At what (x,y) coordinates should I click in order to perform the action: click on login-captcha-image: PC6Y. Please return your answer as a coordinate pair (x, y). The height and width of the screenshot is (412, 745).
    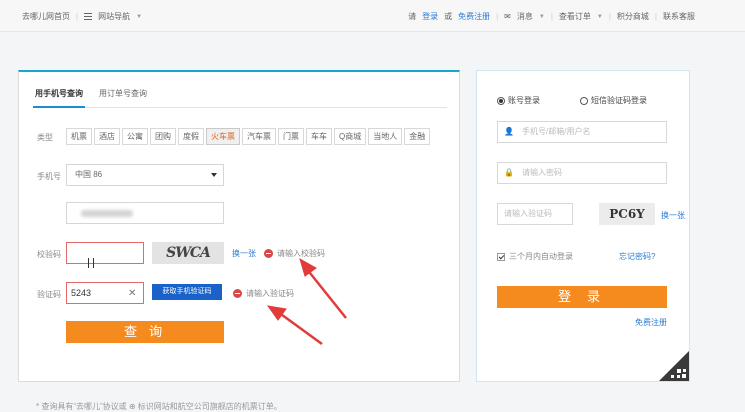
    Looking at the image, I should click on (627, 214).